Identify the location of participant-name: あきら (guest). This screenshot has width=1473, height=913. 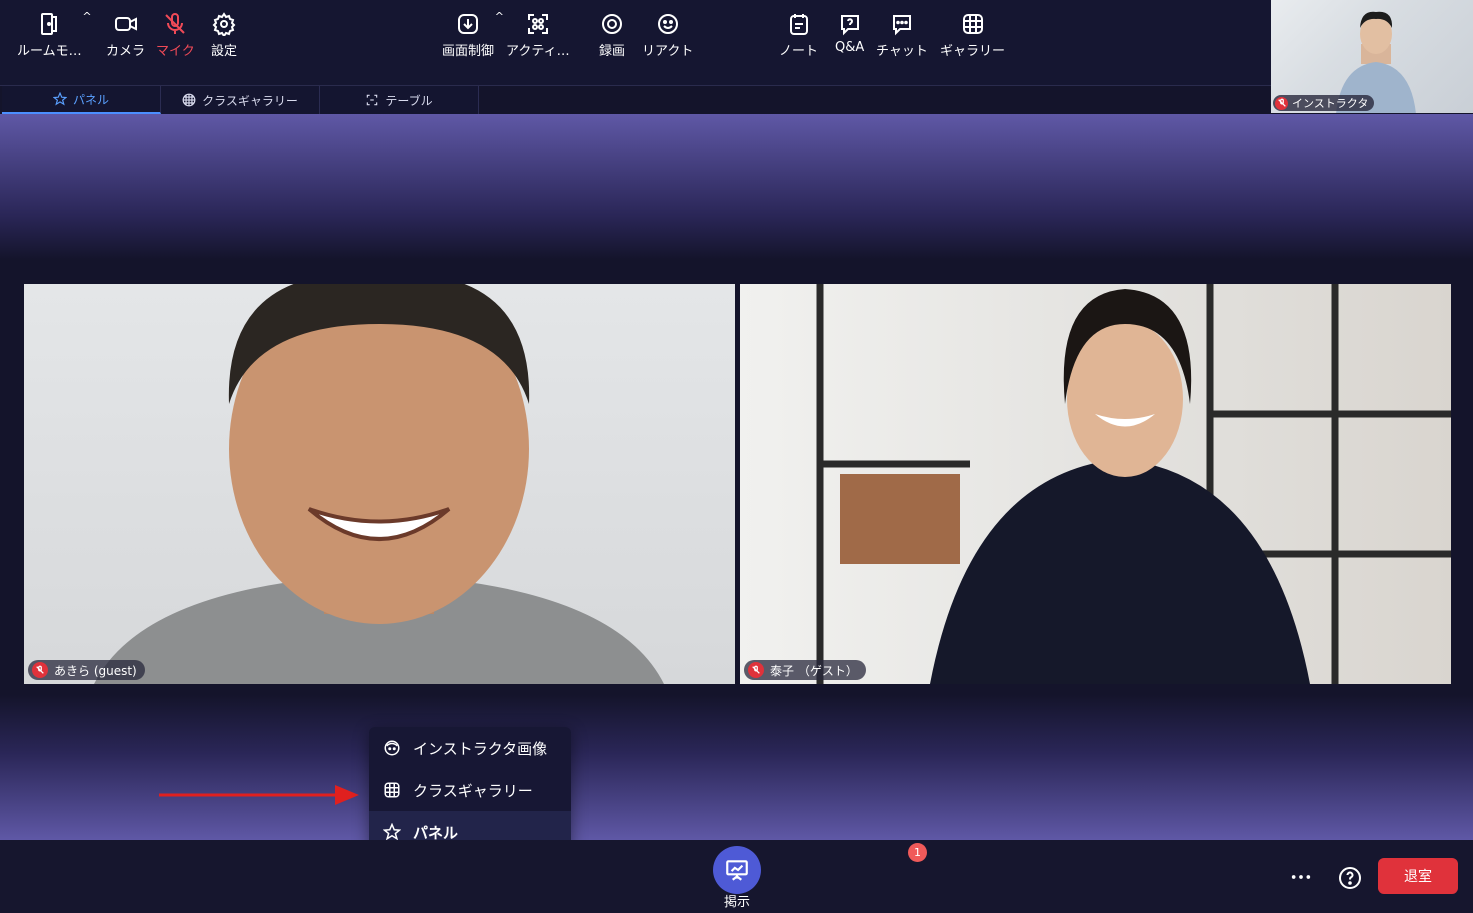
(95, 670).